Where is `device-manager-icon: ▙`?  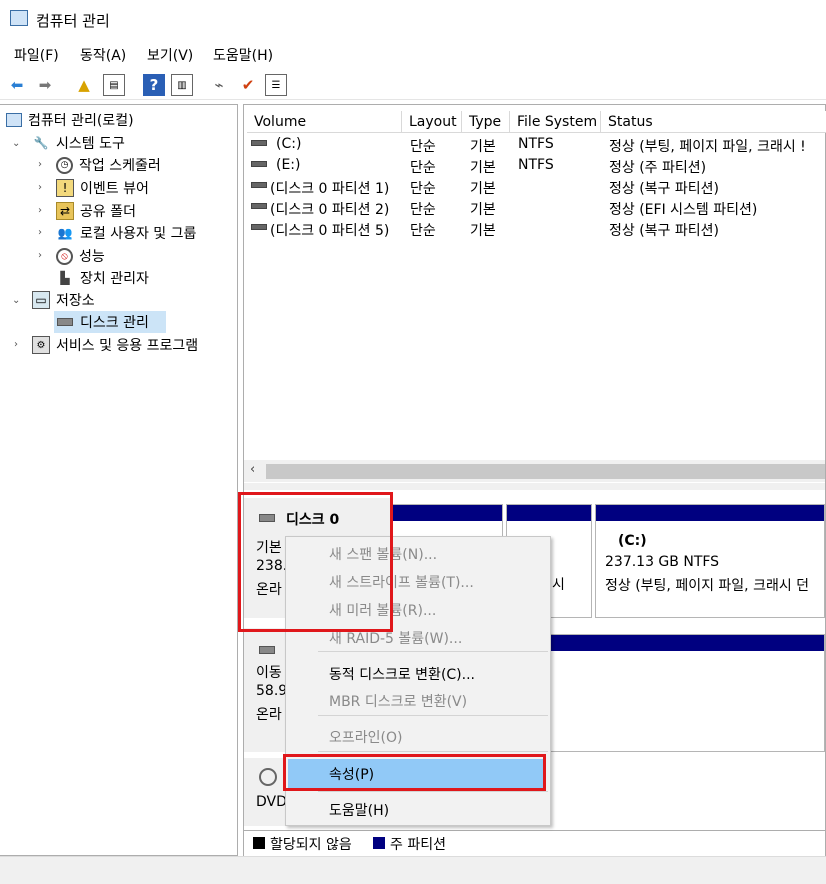 device-manager-icon: ▙ is located at coordinates (65, 278).